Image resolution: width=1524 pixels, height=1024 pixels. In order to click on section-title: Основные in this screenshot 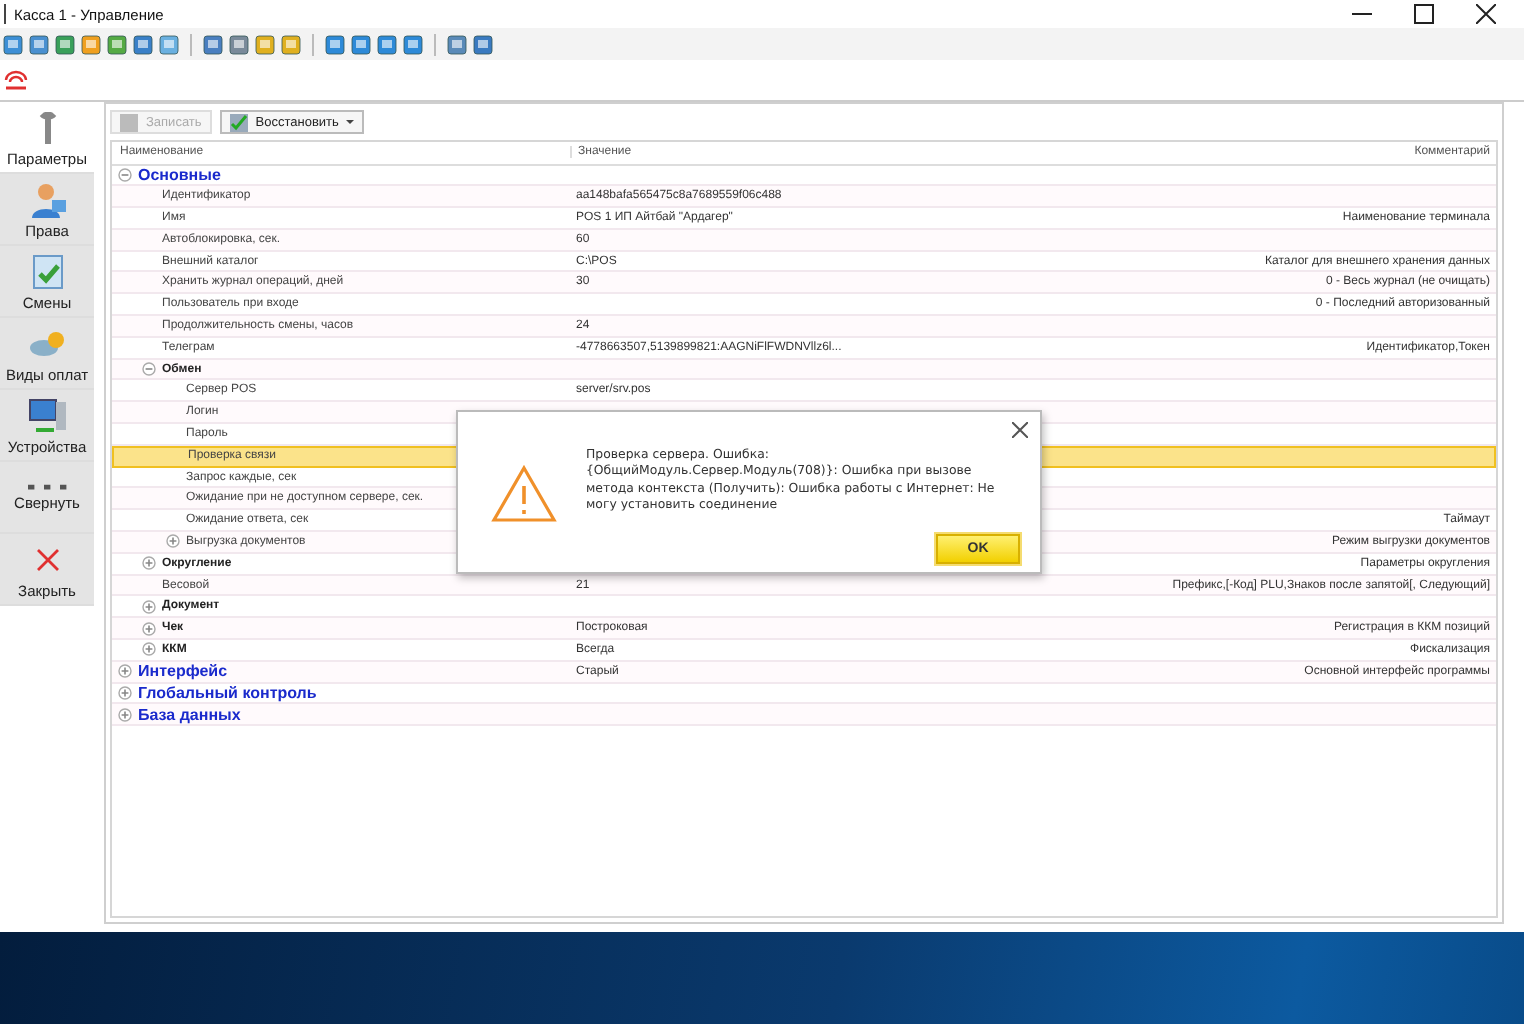, I will do `click(179, 174)`.